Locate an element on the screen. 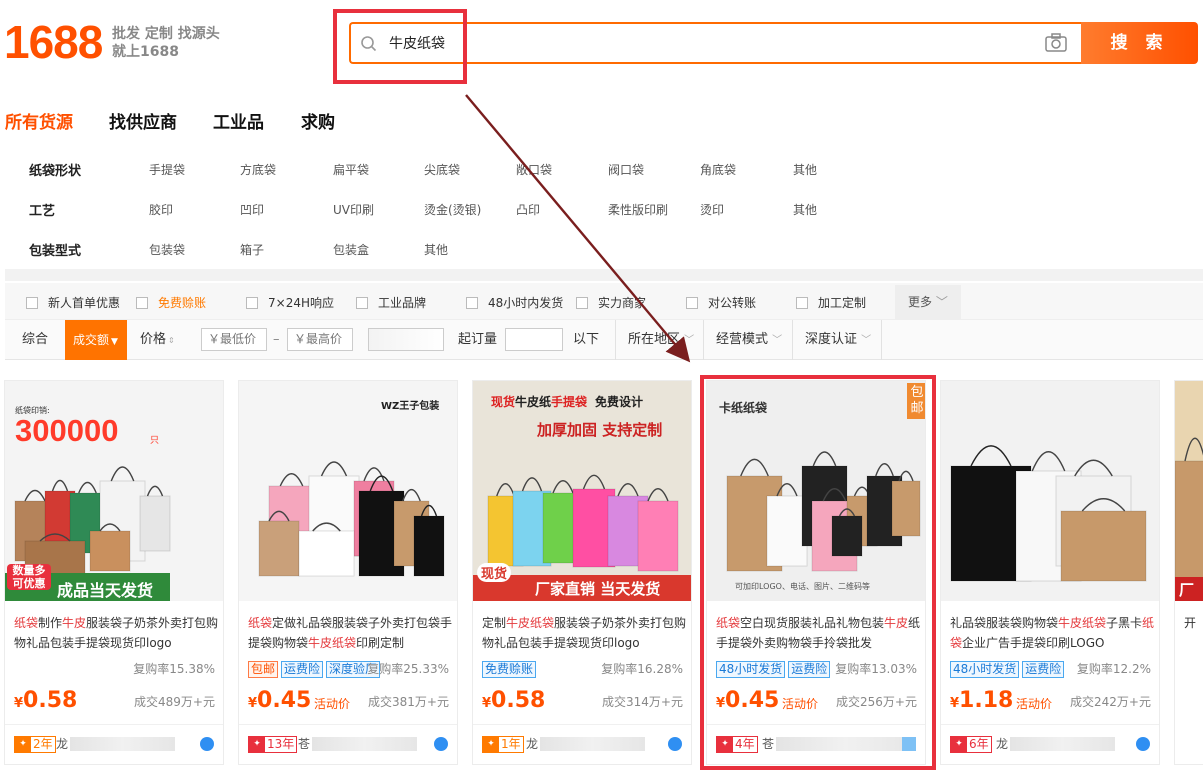  attribute-option: 烫印 is located at coordinates (712, 209).